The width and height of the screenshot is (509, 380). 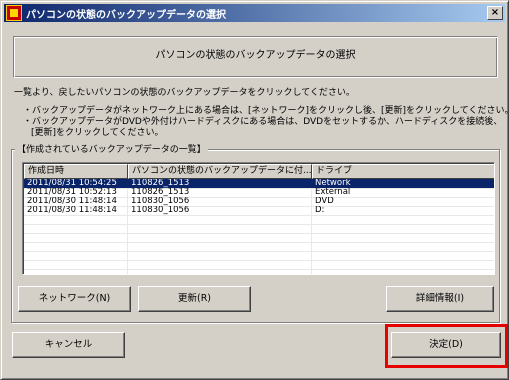 What do you see at coordinates (320, 210) in the screenshot?
I see `row-drive: D:` at bounding box center [320, 210].